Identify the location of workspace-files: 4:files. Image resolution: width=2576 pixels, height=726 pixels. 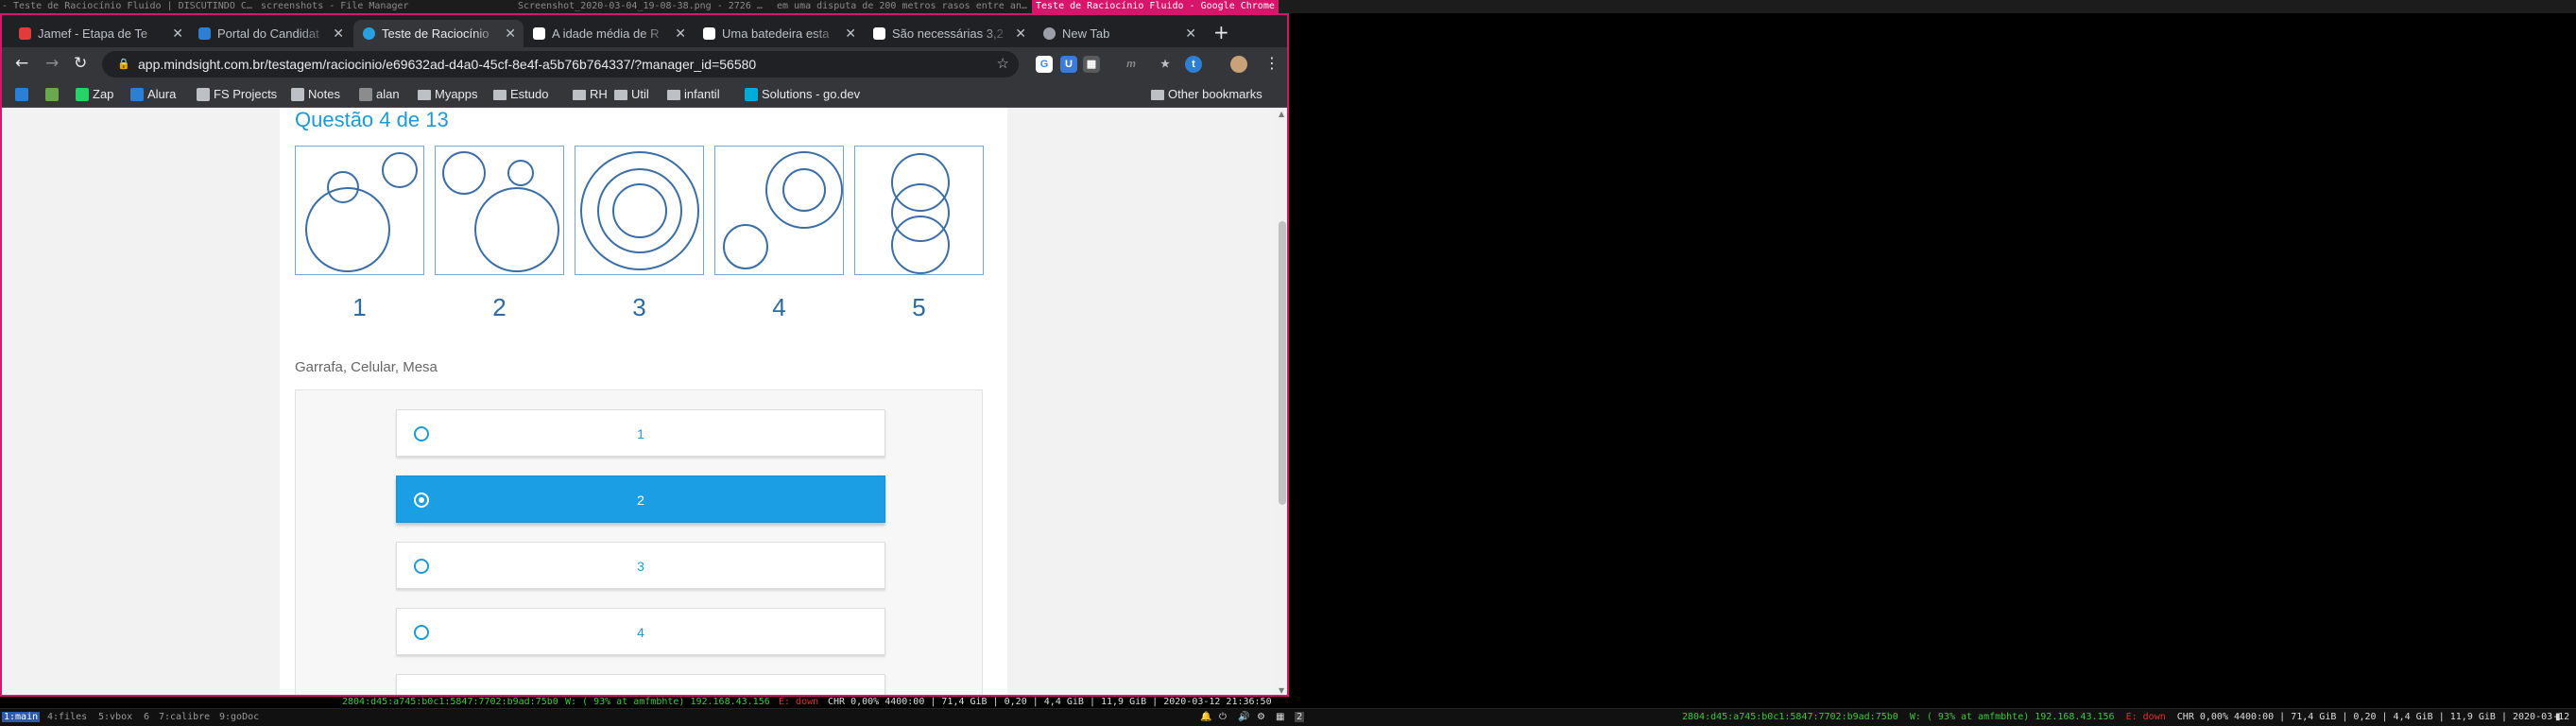
(67, 717).